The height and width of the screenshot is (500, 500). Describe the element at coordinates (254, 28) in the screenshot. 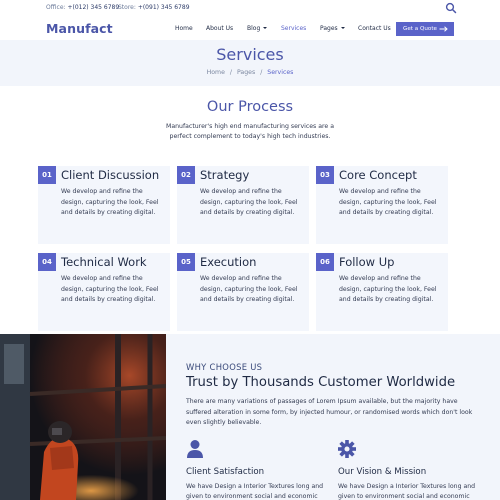

I see `nav-item-blog-label: Blog` at that location.